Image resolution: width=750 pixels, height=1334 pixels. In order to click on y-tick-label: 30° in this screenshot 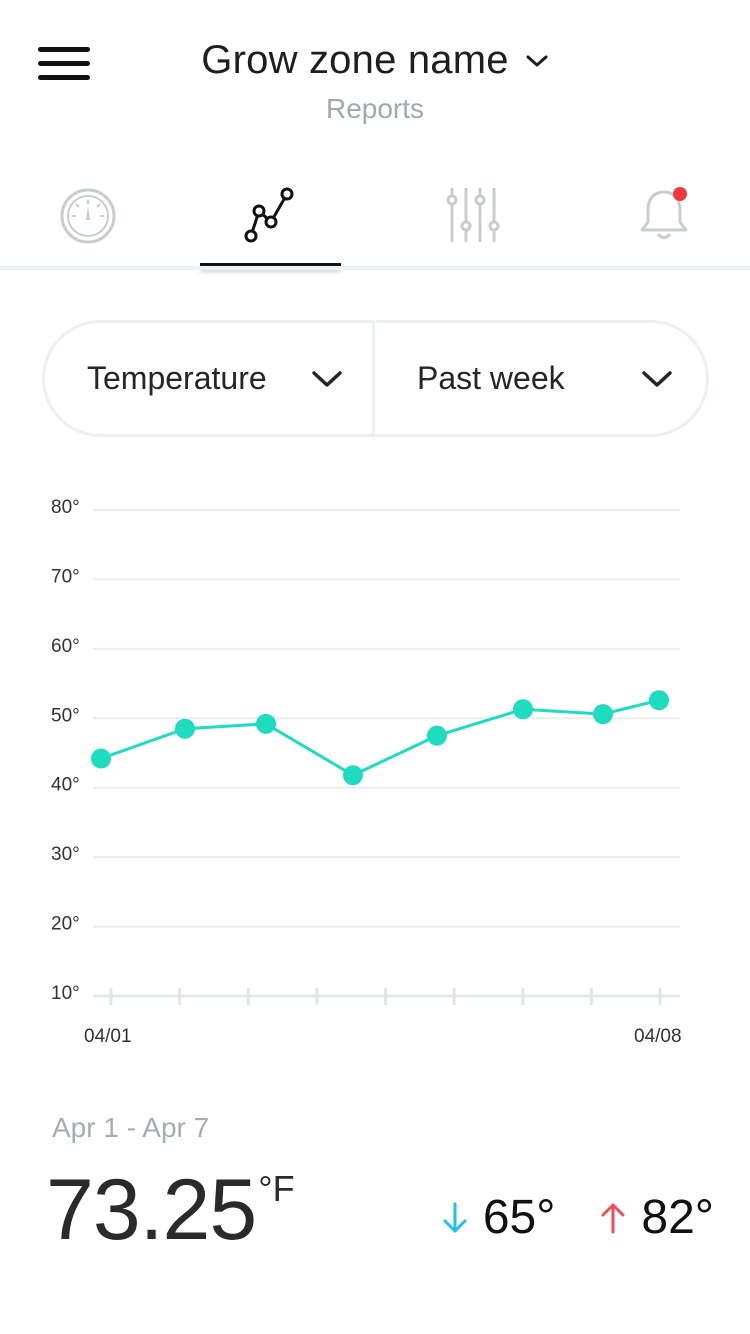, I will do `click(65, 854)`.